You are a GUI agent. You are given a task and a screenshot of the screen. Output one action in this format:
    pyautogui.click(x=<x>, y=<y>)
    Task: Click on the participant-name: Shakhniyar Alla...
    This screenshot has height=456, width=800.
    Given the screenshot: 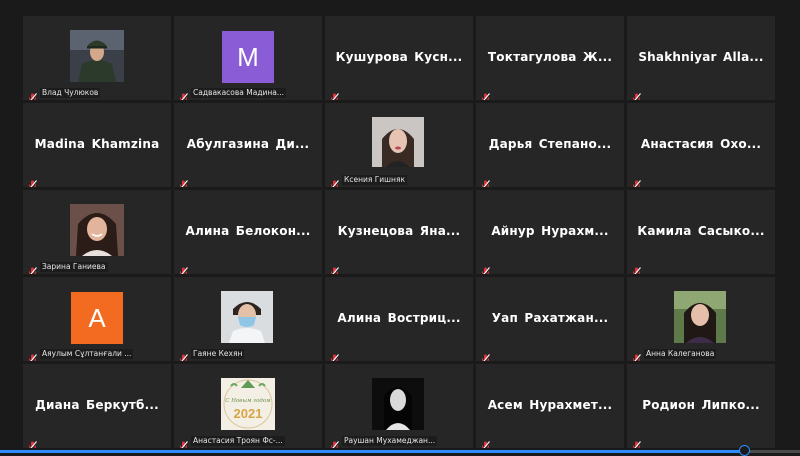 What is the action you would take?
    pyautogui.click(x=701, y=57)
    